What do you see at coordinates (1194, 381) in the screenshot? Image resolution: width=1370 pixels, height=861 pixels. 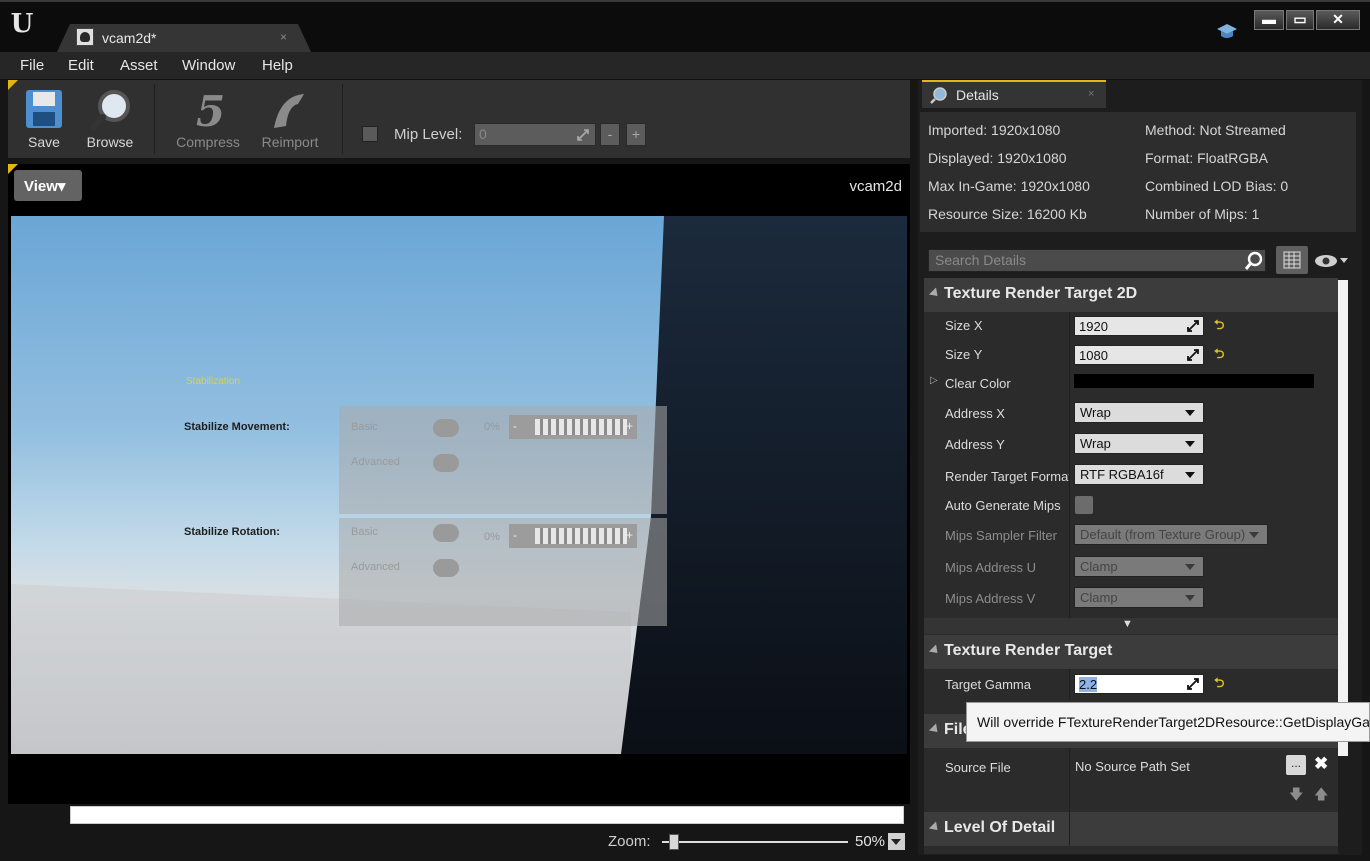 I see `clear-color-swatch` at bounding box center [1194, 381].